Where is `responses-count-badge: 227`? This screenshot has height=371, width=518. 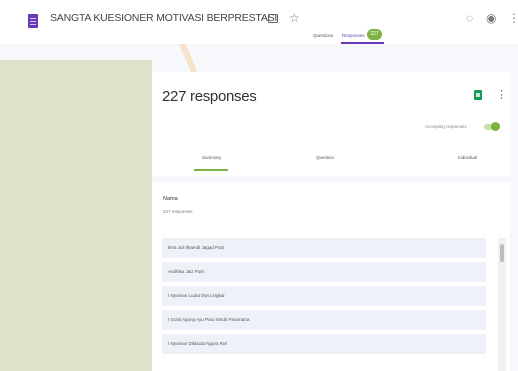 responses-count-badge: 227 is located at coordinates (374, 34).